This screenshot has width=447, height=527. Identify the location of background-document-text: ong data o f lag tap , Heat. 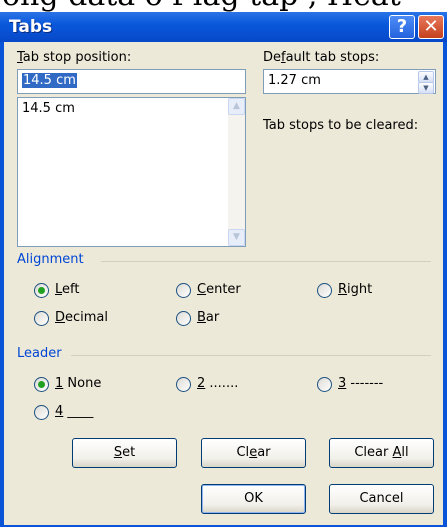
(223, 6).